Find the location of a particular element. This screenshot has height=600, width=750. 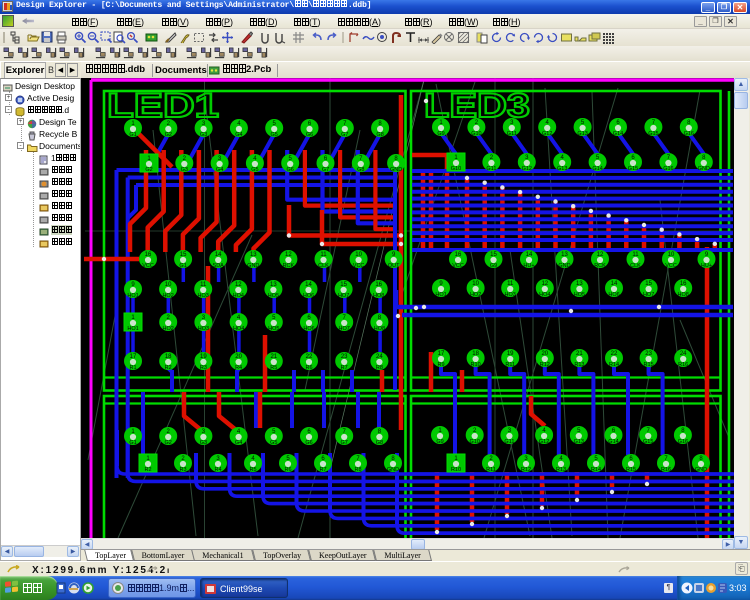

svg-text: R11 is located at coordinates (510, 365).